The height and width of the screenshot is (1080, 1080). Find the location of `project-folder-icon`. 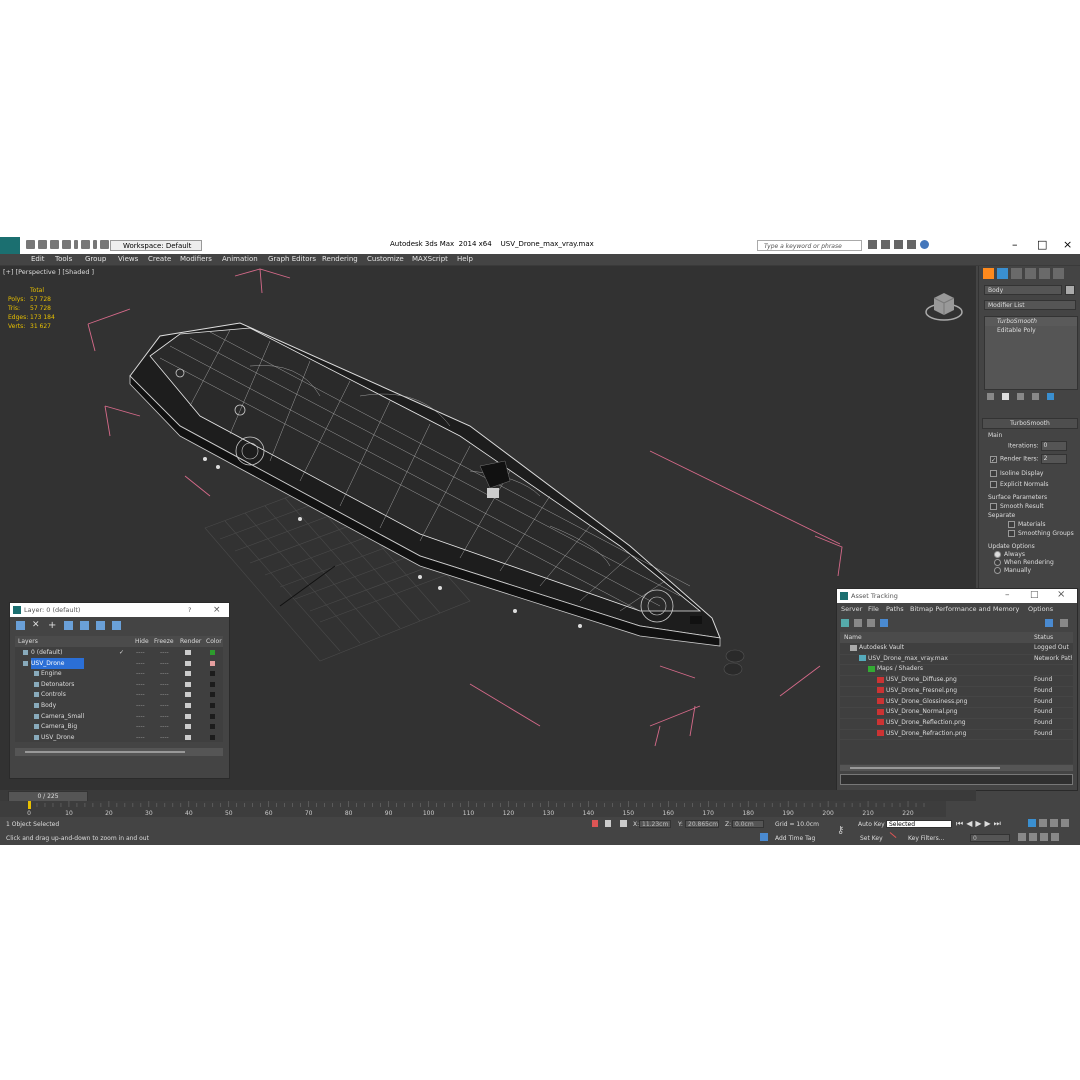

project-folder-icon is located at coordinates (104, 244).